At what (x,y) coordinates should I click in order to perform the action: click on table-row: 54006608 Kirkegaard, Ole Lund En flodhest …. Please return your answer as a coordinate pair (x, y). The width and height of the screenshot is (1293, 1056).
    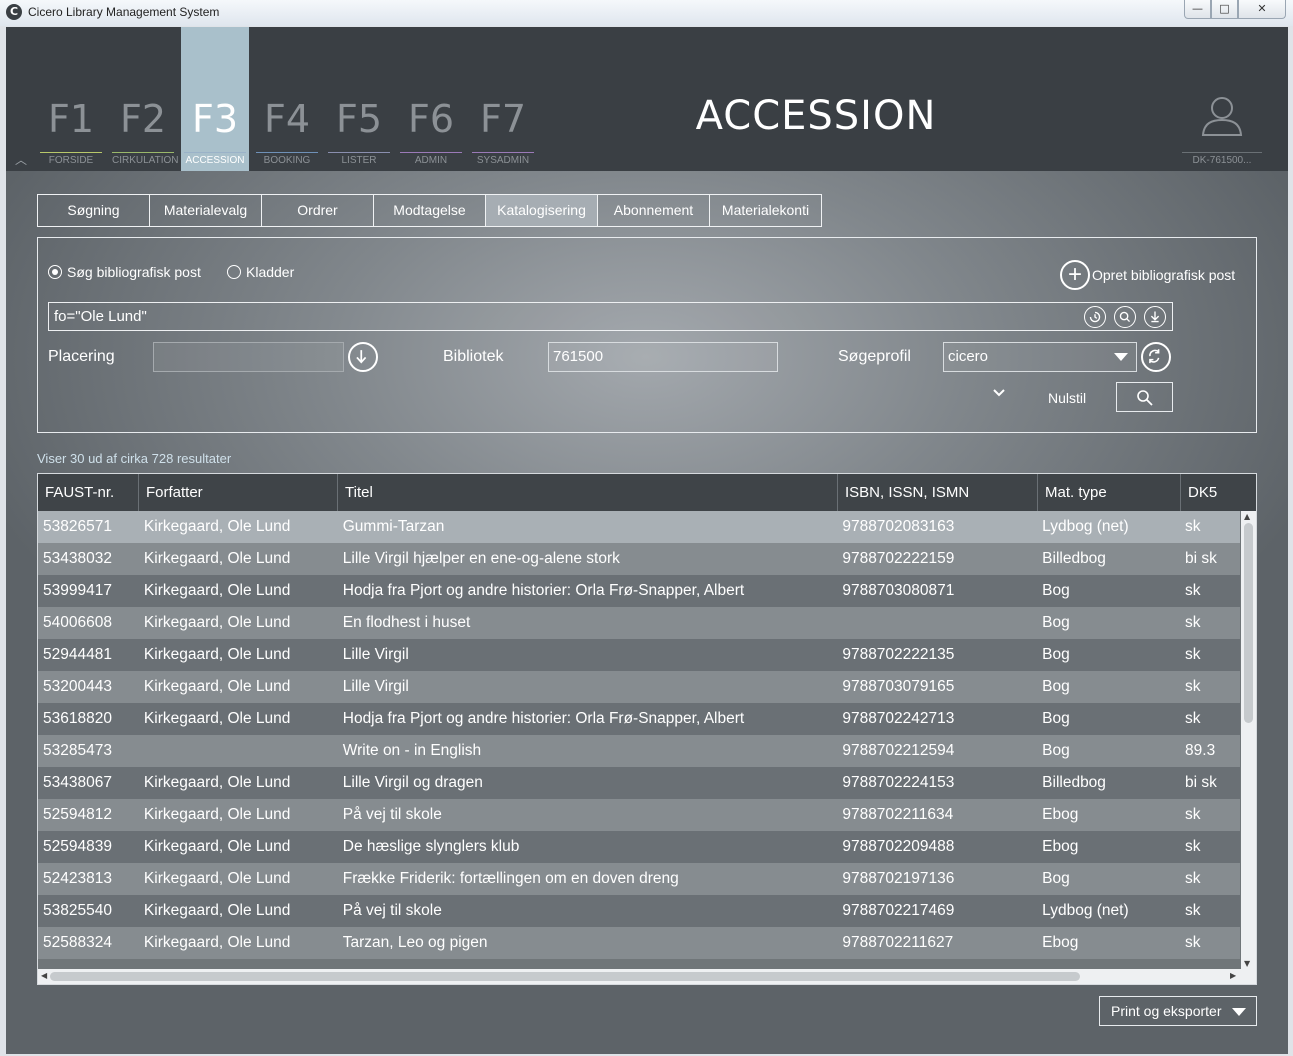
    Looking at the image, I should click on (639, 623).